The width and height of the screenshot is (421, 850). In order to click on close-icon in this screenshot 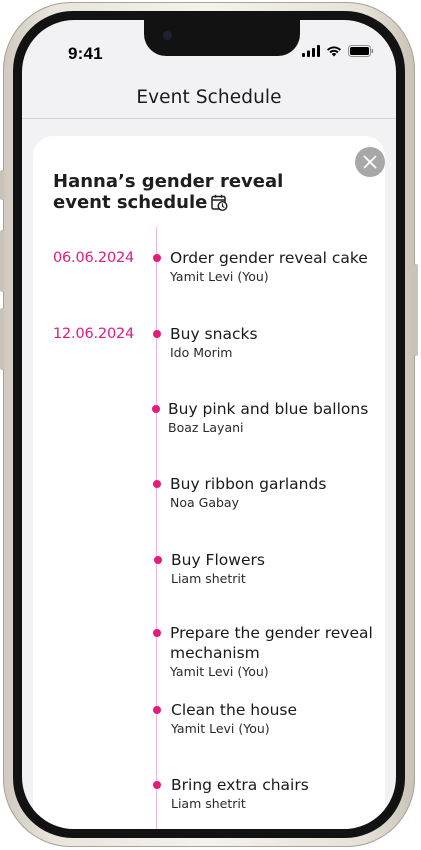, I will do `click(370, 162)`.